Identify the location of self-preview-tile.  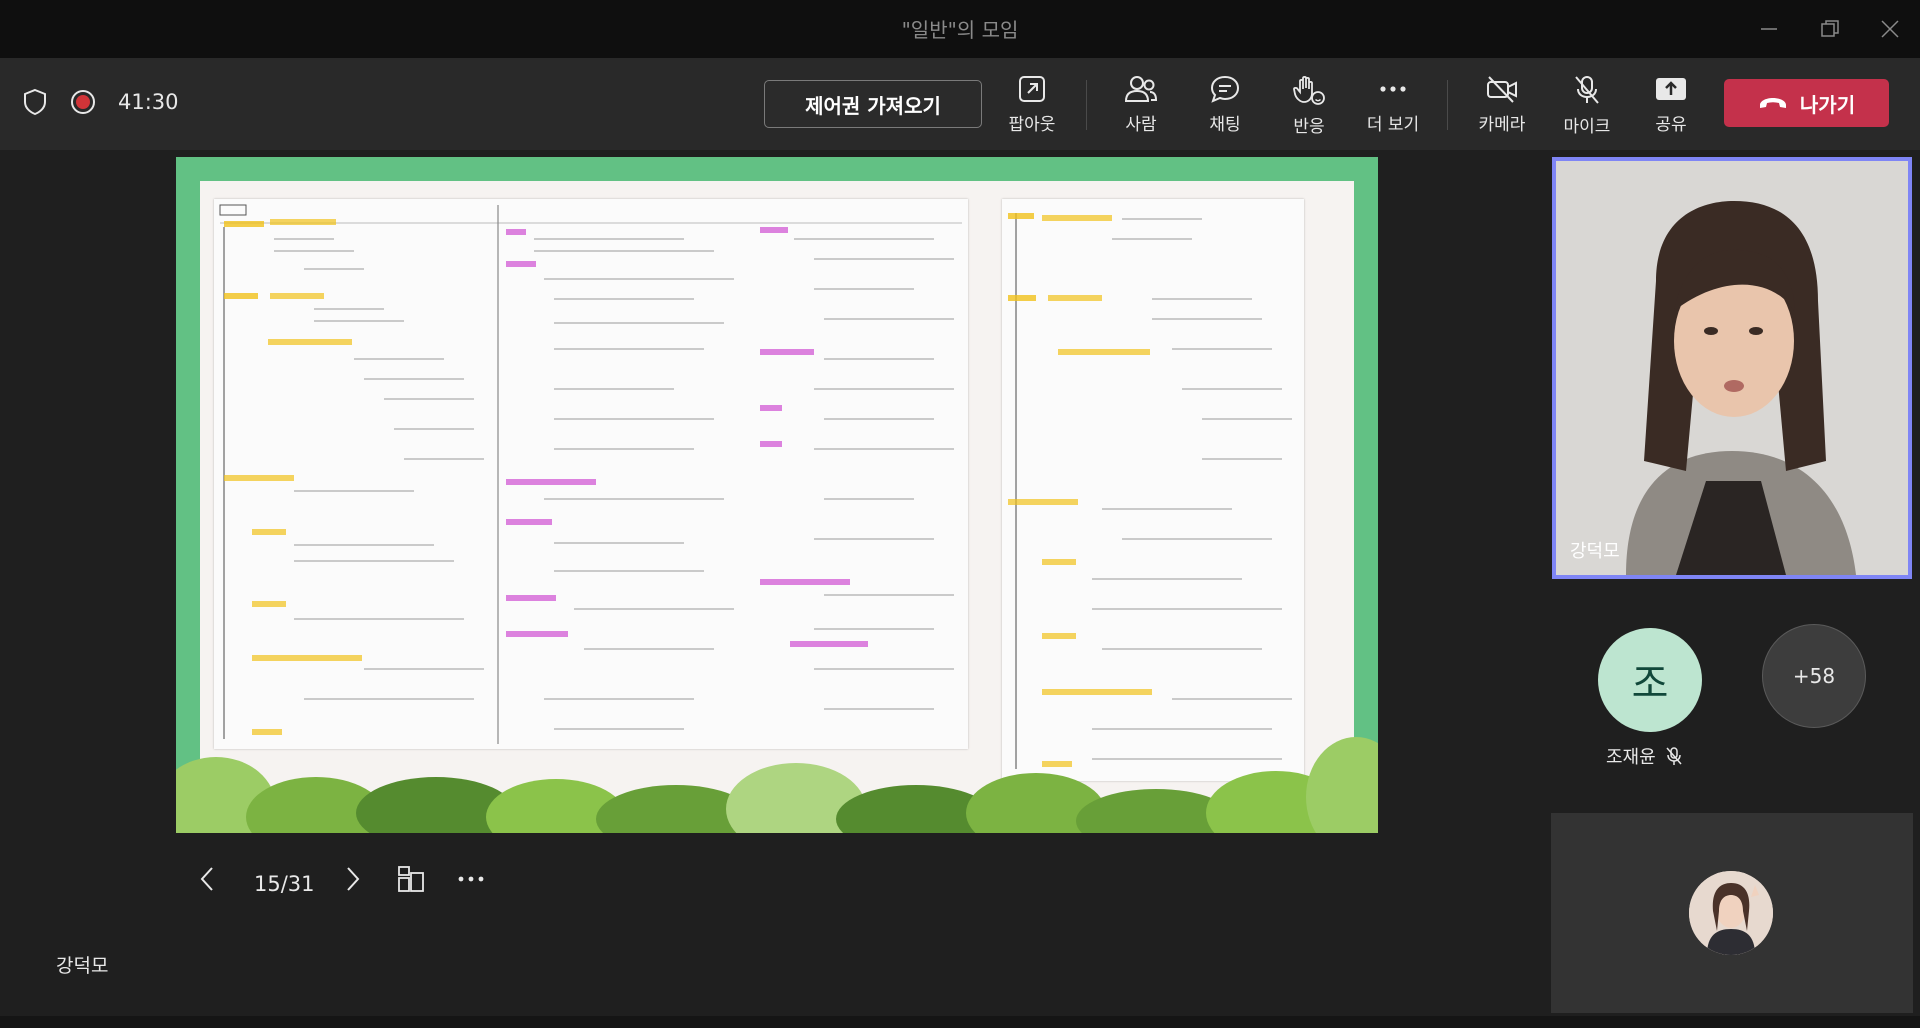
(1732, 913).